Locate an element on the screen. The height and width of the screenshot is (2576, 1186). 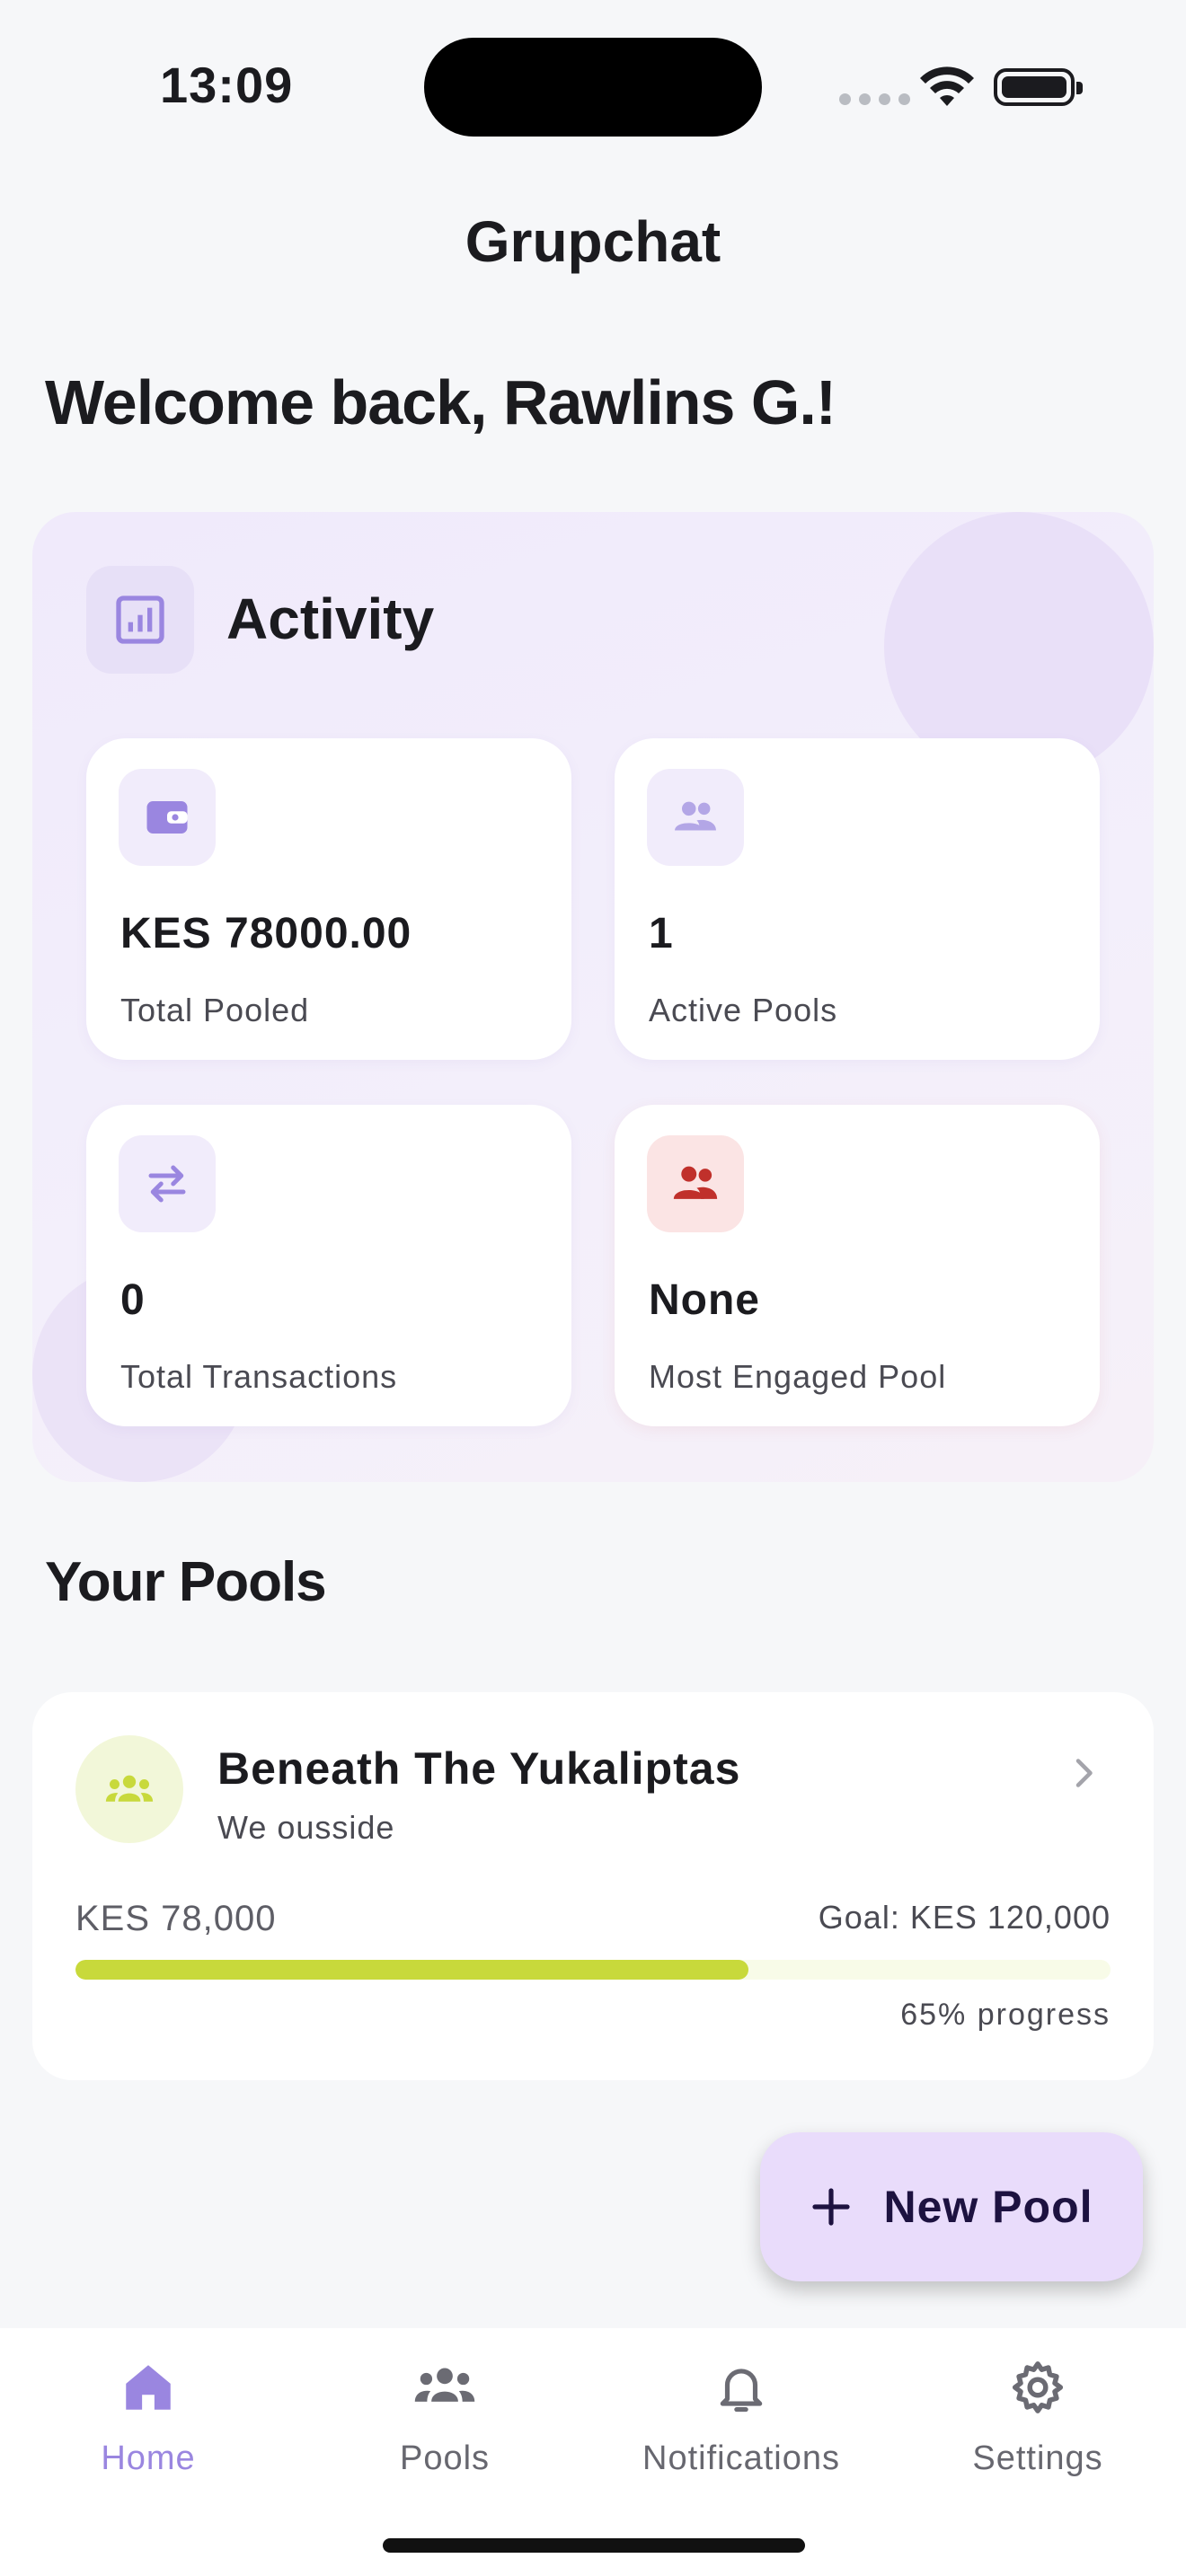
new-pool-label: New Pool is located at coordinates (988, 2207).